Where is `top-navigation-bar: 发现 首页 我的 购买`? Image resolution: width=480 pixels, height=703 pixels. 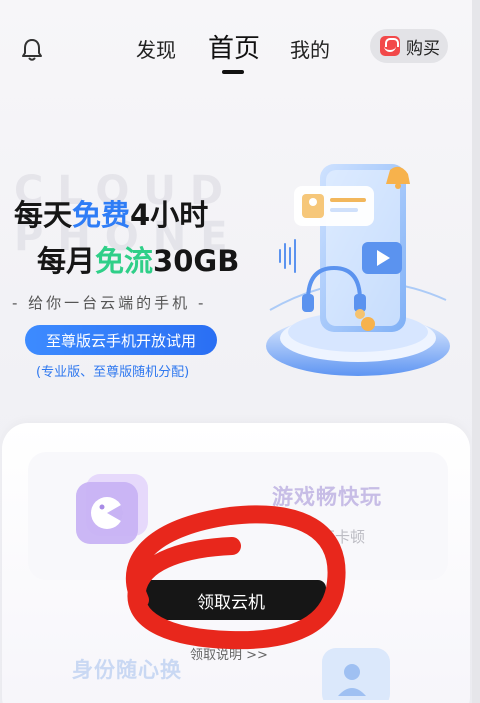 top-navigation-bar: 发现 首页 我的 购买 is located at coordinates (236, 45).